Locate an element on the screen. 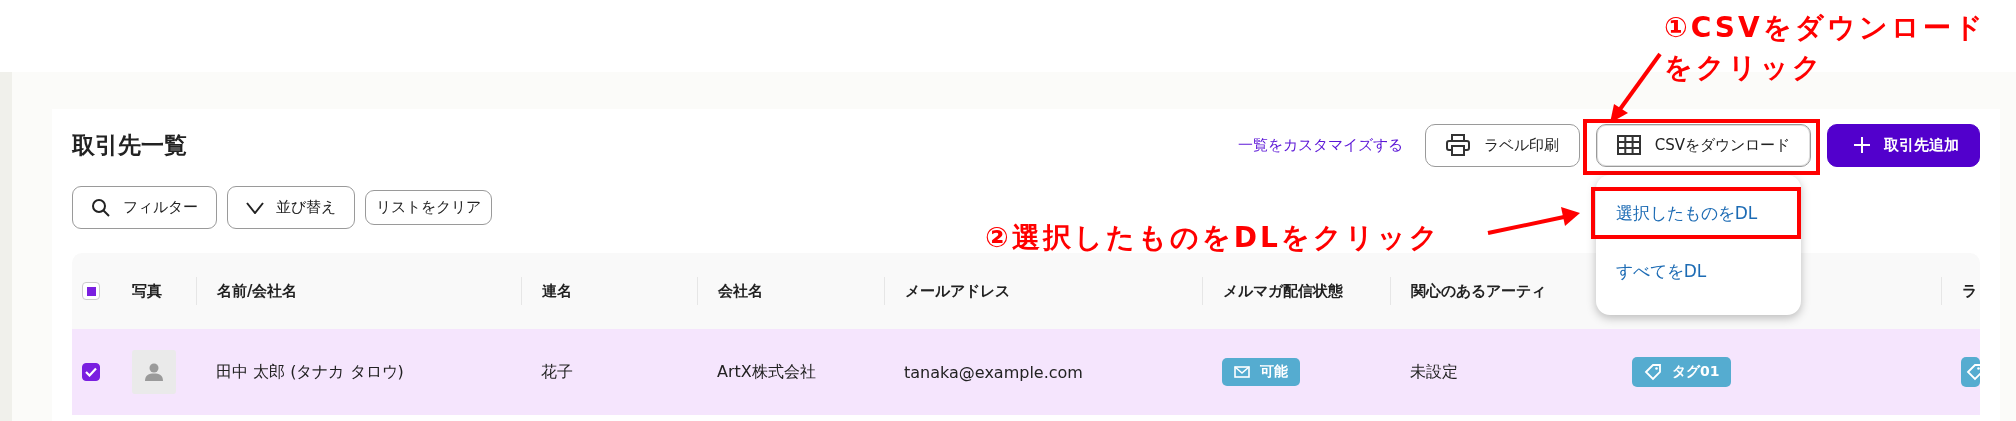  column-header: 会社名 is located at coordinates (740, 291).